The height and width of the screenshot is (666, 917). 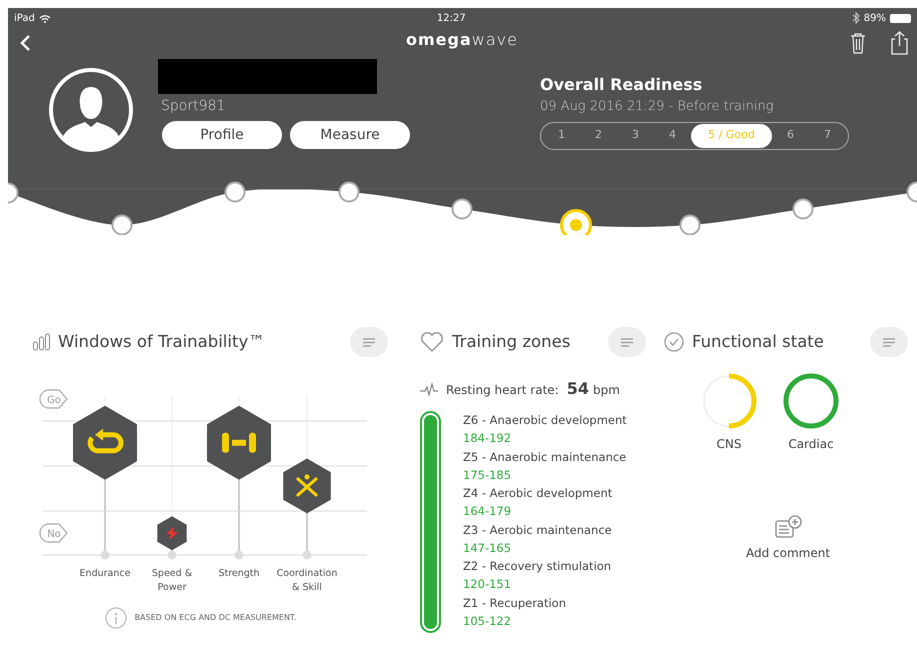 What do you see at coordinates (827, 136) in the screenshot?
I see `scale-option: 7` at bounding box center [827, 136].